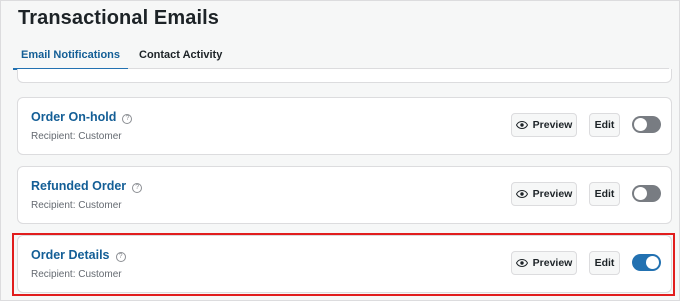  Describe the element at coordinates (71, 59) in the screenshot. I see `tab-email-notifications: Email Notifications` at that location.